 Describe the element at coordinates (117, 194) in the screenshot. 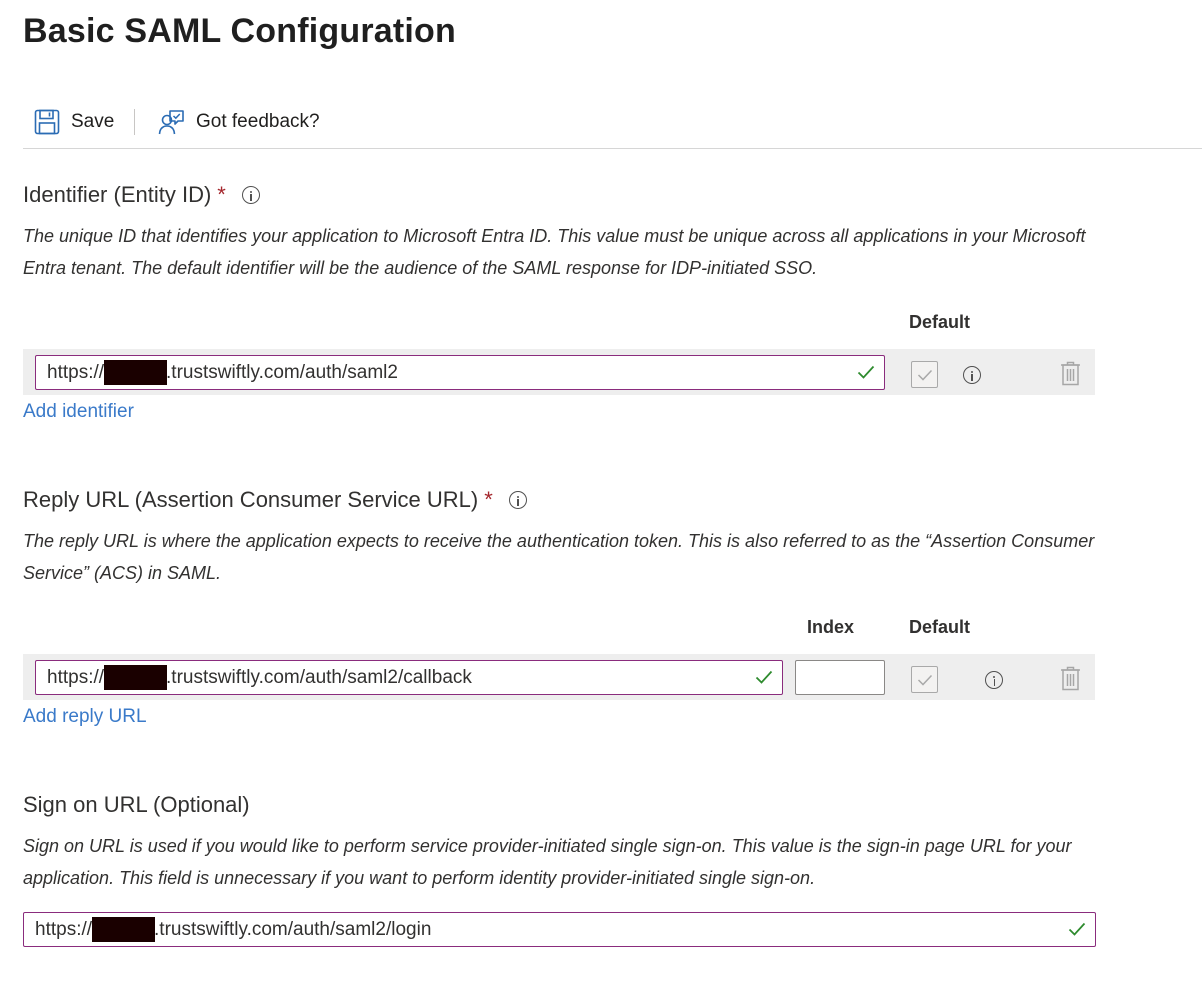

I see `identifier-title: Identifier (Entity ID)` at that location.